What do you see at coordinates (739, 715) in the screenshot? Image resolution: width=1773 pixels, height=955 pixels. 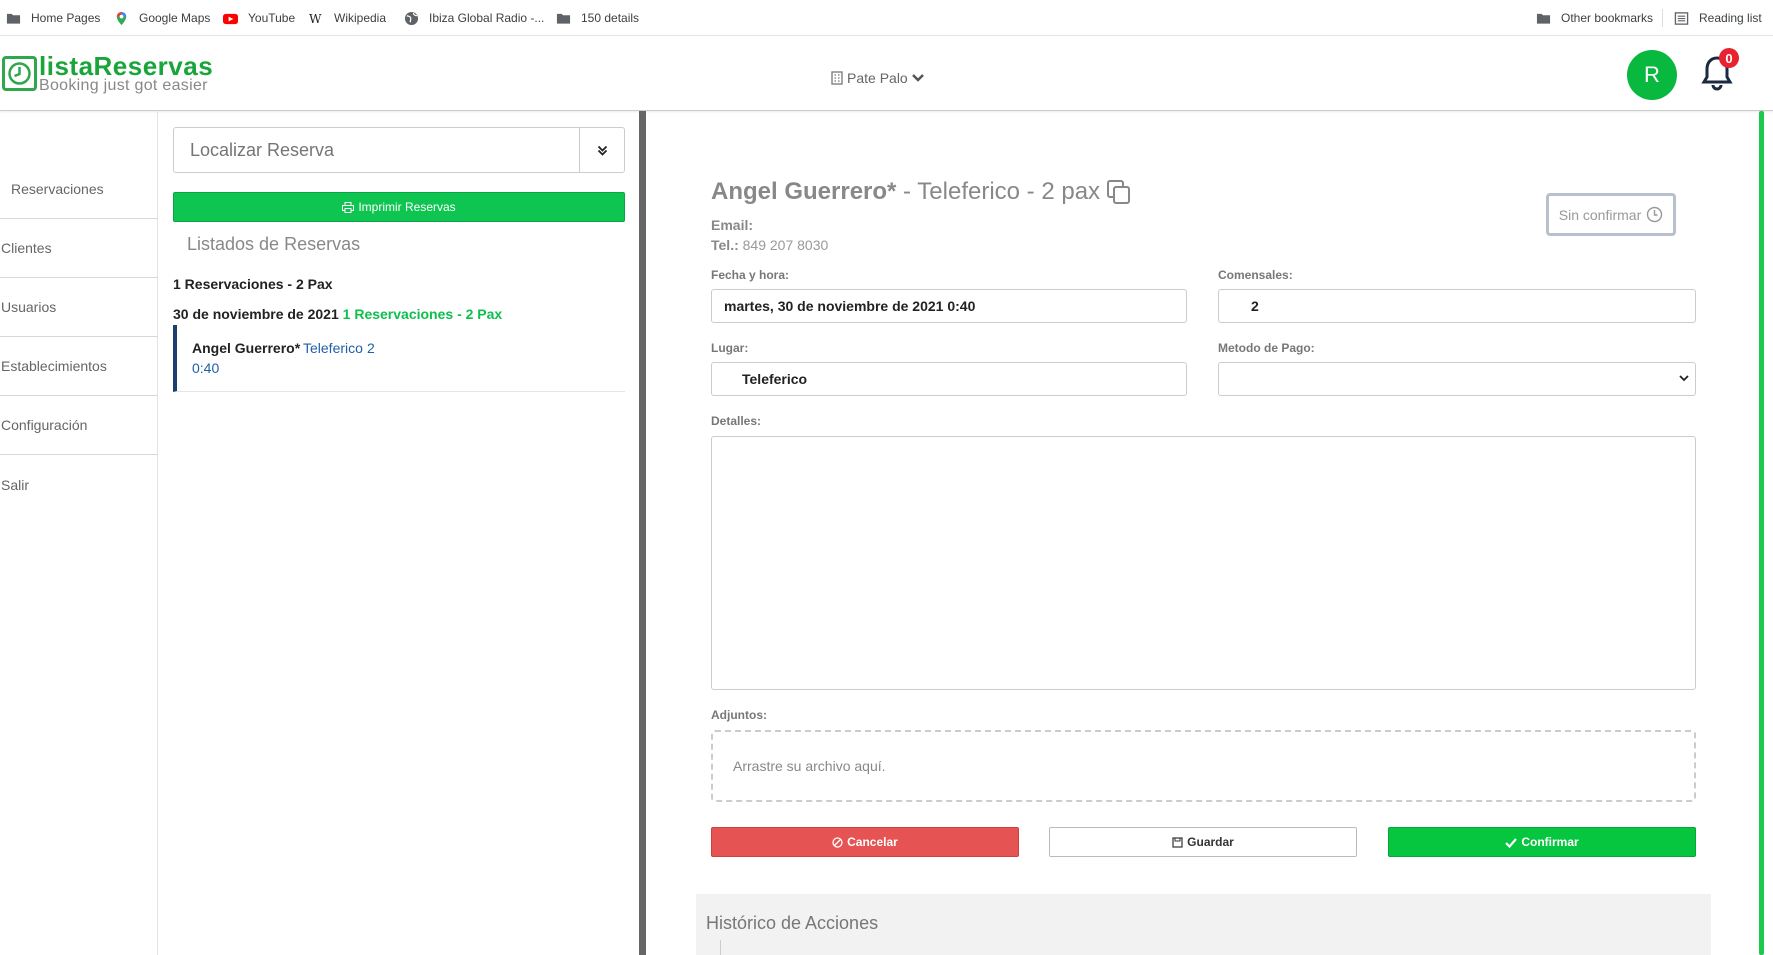 I see `adjuntos-label: Adjuntos:` at bounding box center [739, 715].